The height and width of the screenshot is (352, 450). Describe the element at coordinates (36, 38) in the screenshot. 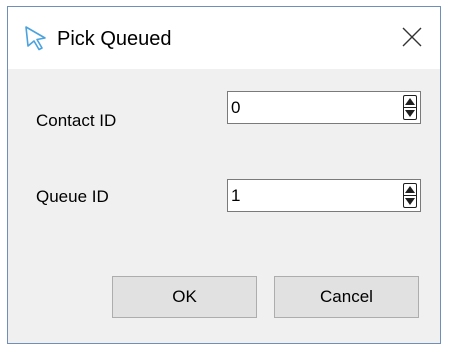

I see `cursor-arrow-icon` at that location.